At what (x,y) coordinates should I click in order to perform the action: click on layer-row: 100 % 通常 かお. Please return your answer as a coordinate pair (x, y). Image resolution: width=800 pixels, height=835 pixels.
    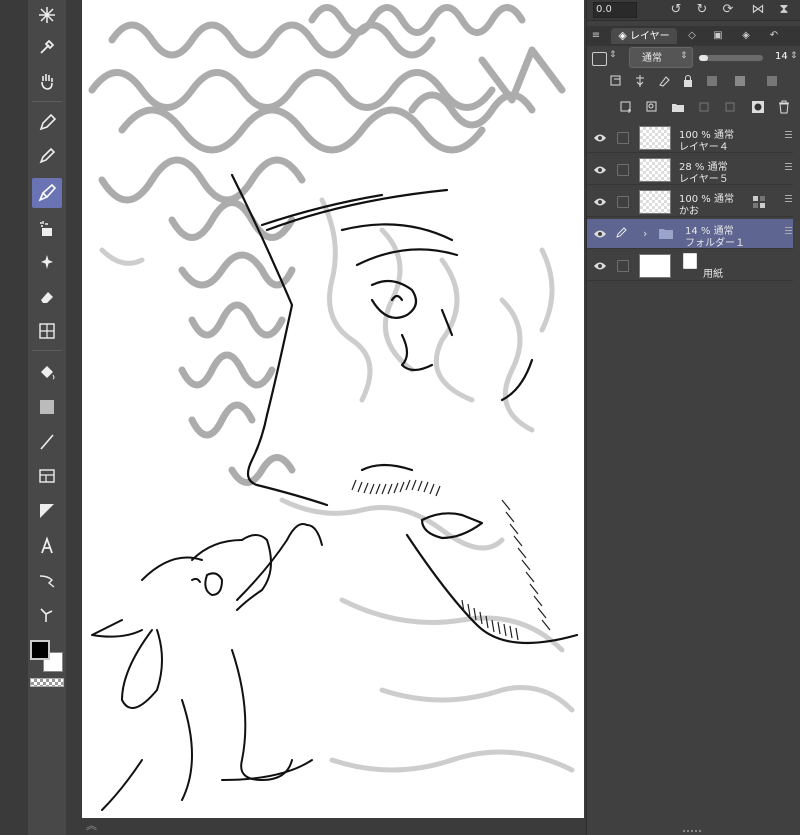
    Looking at the image, I should click on (690, 202).